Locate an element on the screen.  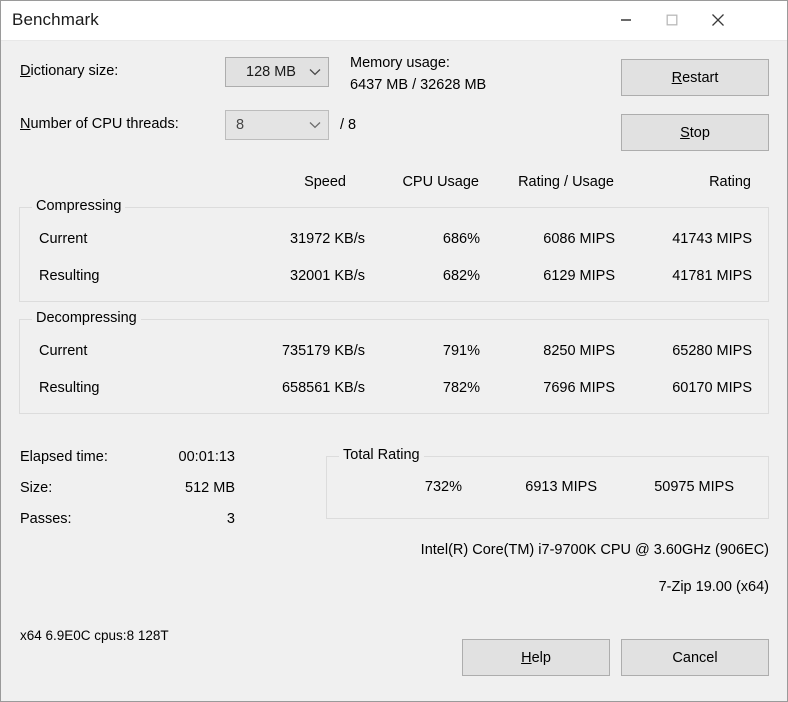
cancel-button-label: Cancel is located at coordinates (695, 657).